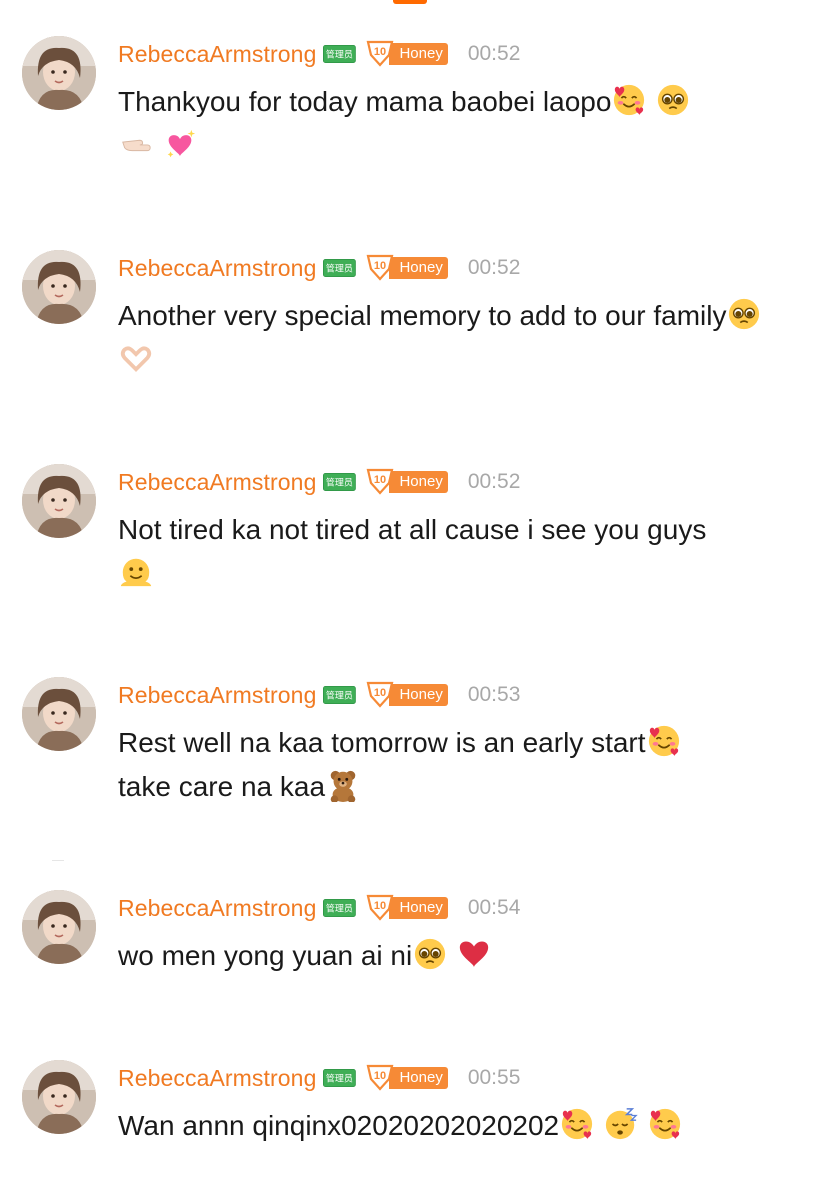 This screenshot has width=822, height=1200. What do you see at coordinates (343, 786) in the screenshot?
I see `teddy-bear-emoji-icon` at bounding box center [343, 786].